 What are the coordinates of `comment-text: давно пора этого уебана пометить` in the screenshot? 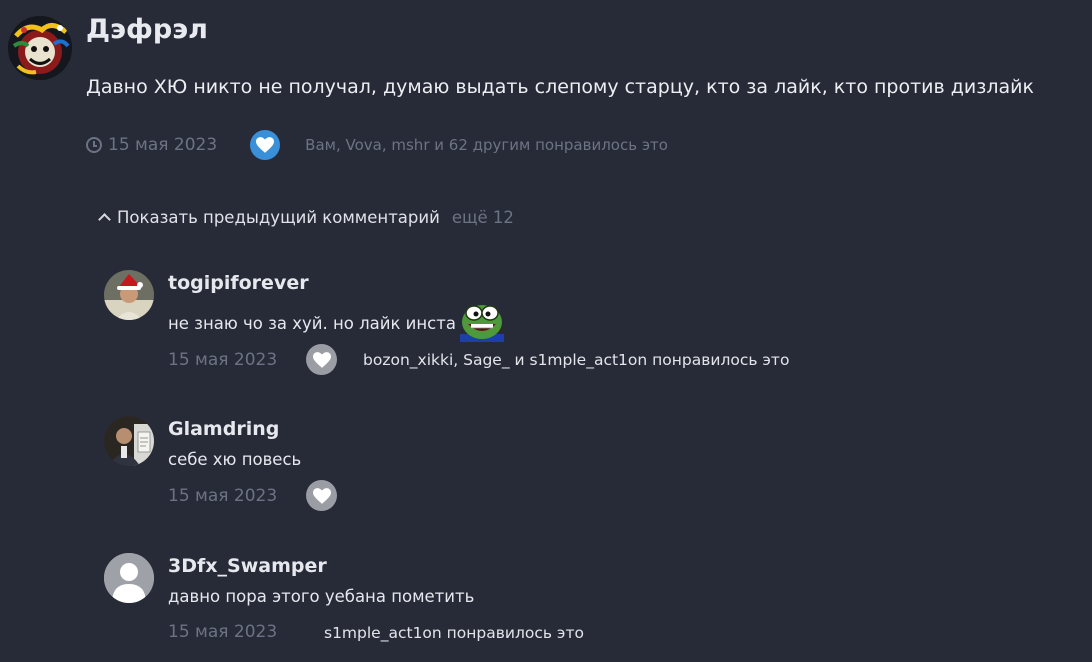 It's located at (321, 596).